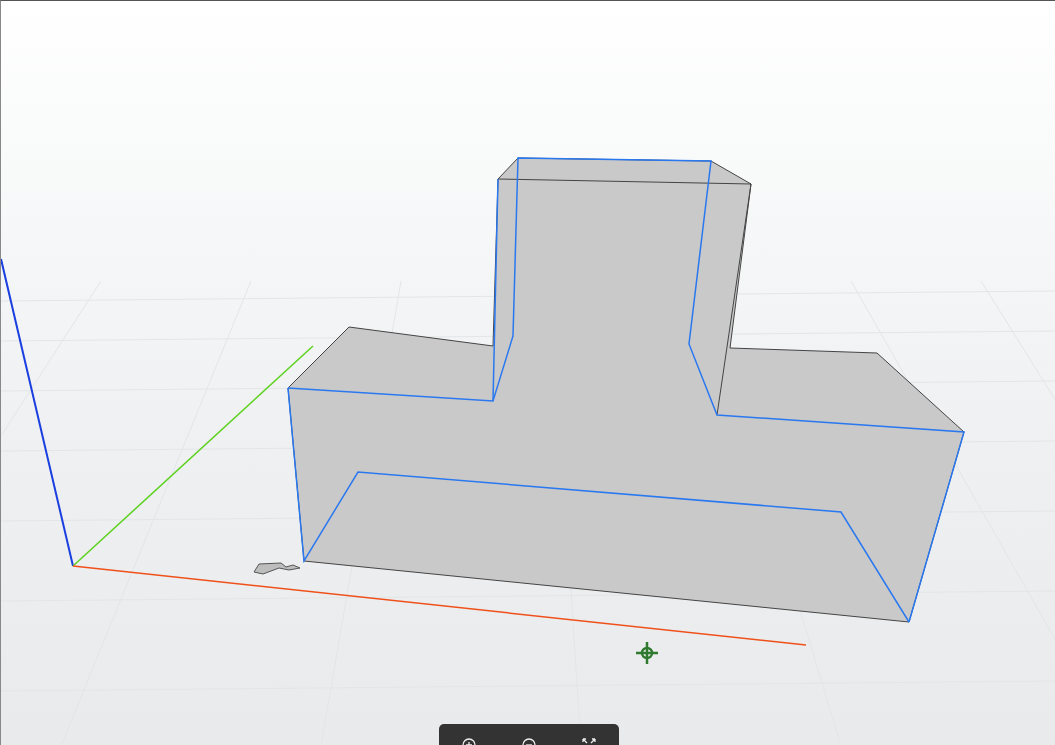 The height and width of the screenshot is (745, 1055). What do you see at coordinates (529, 741) in the screenshot?
I see `zoom-out-icon` at bounding box center [529, 741].